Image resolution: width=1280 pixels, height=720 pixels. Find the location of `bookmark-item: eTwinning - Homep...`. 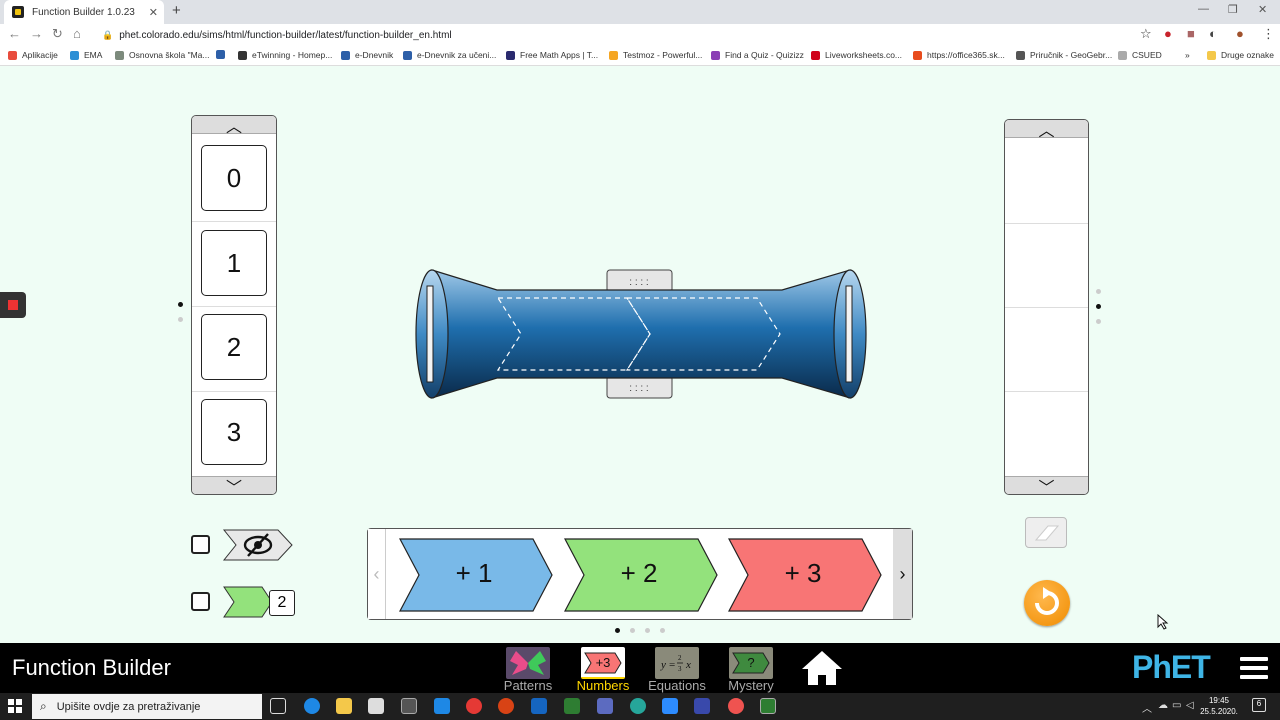

bookmark-item: eTwinning - Homep... is located at coordinates (285, 55).